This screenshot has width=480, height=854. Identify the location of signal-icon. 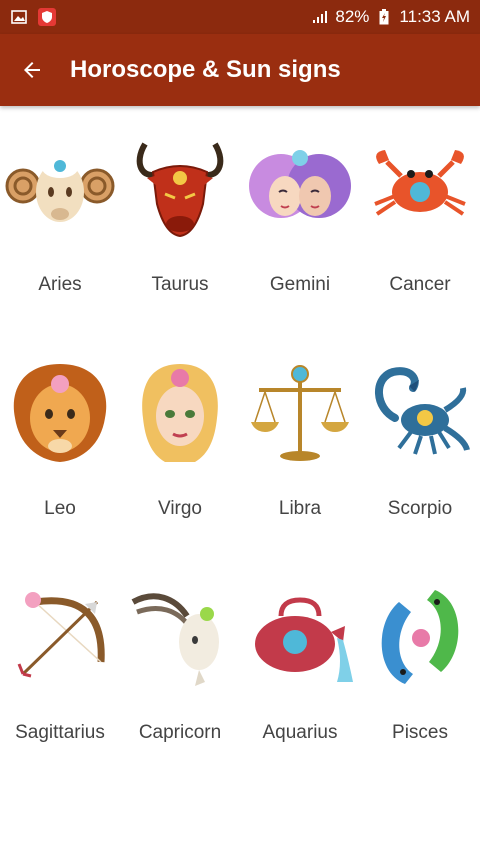
(320, 17).